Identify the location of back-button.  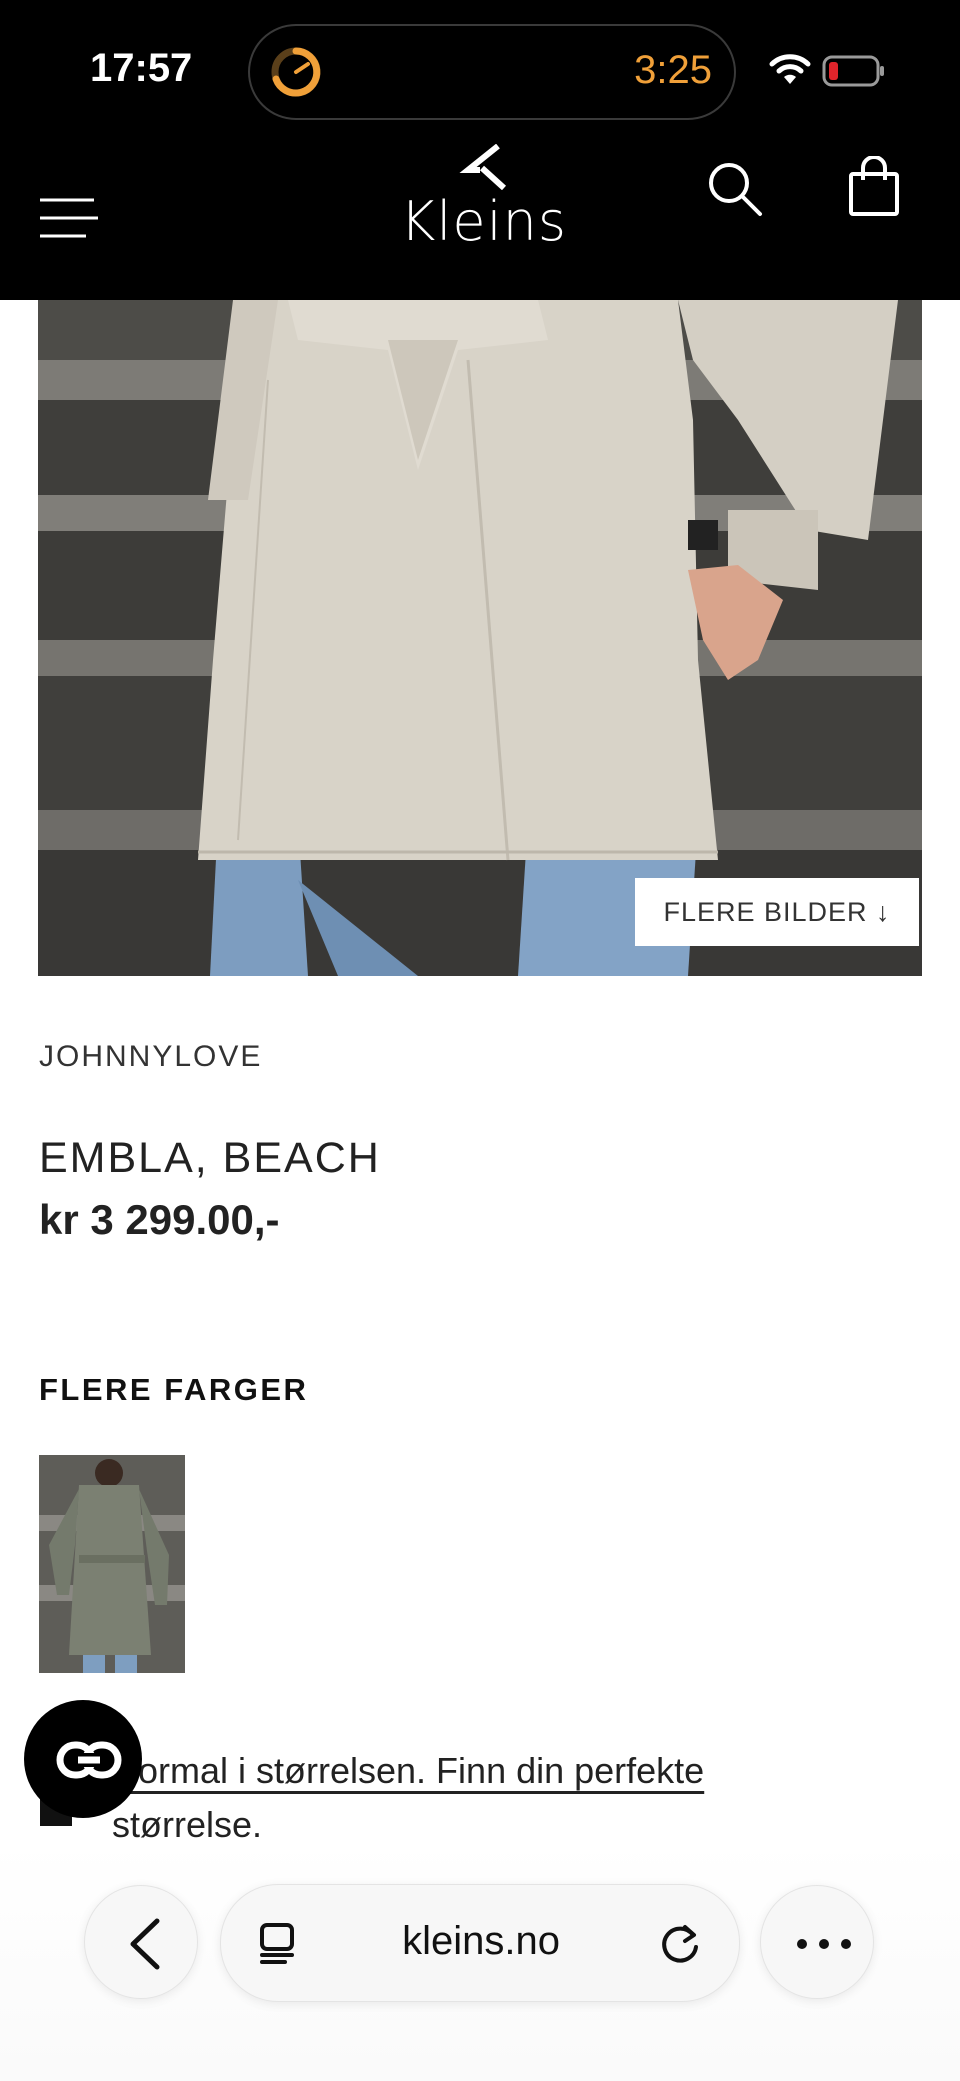
(141, 1942).